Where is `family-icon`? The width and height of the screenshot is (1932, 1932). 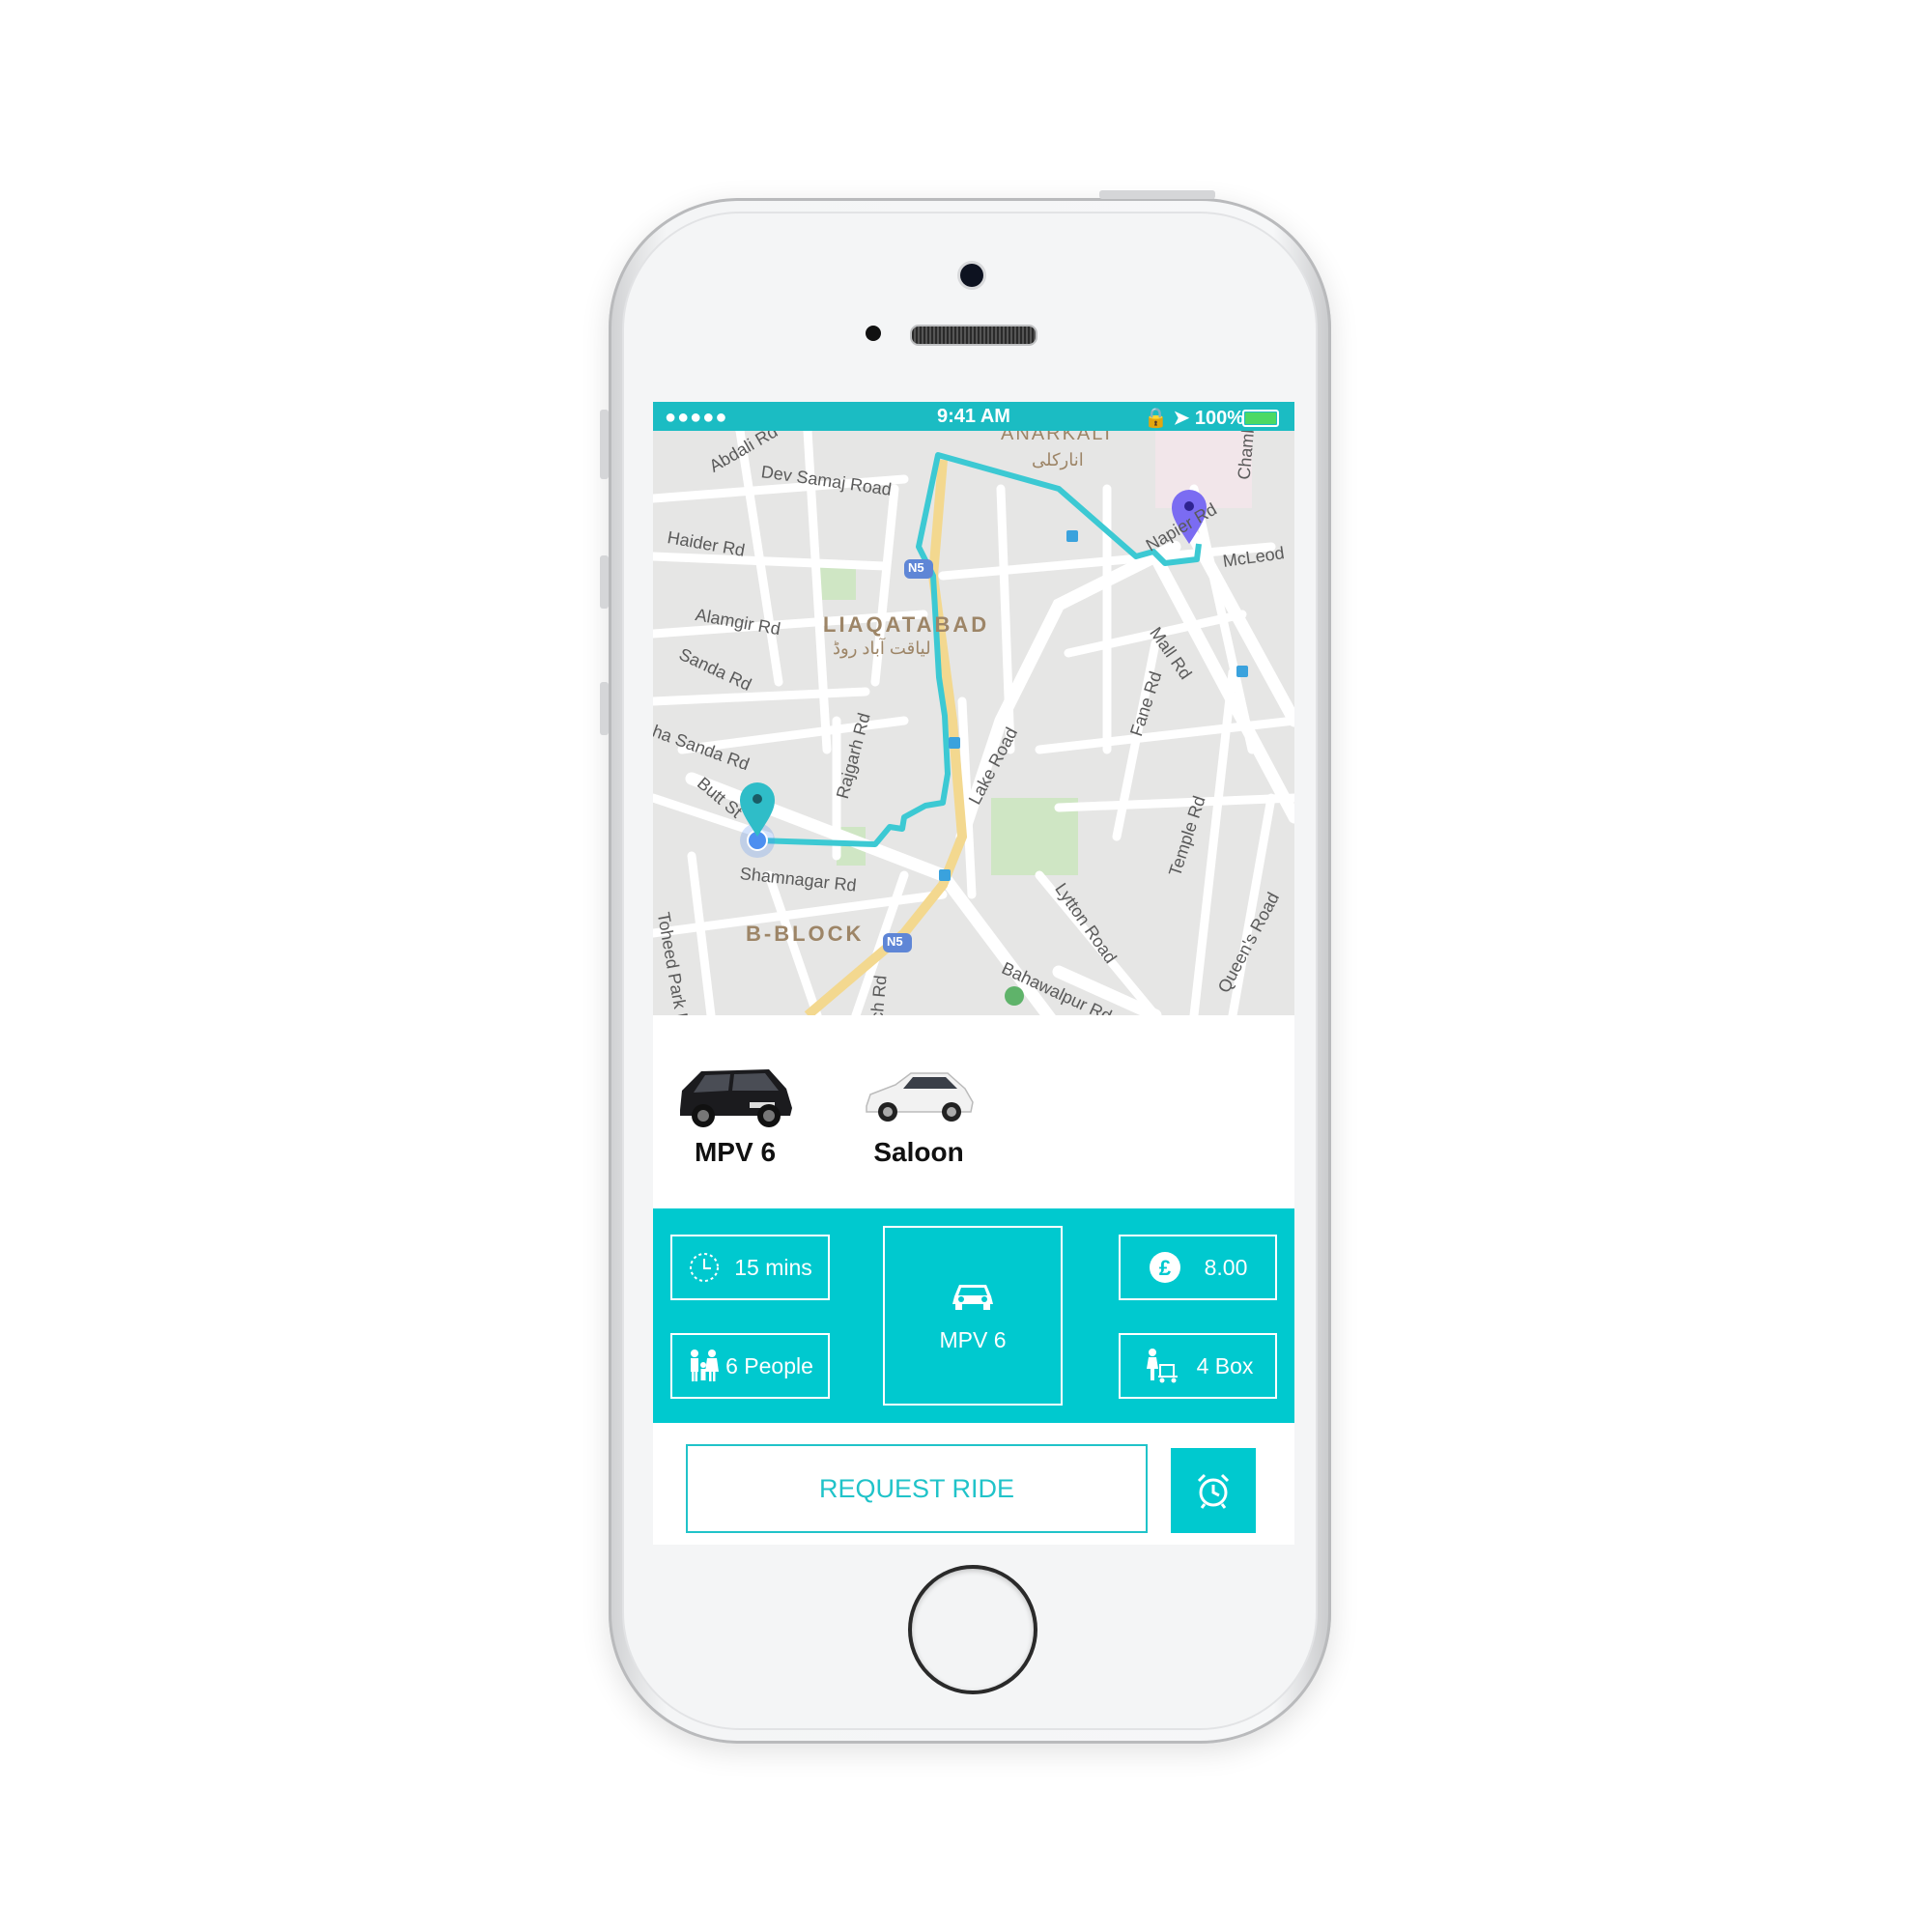 family-icon is located at coordinates (703, 1366).